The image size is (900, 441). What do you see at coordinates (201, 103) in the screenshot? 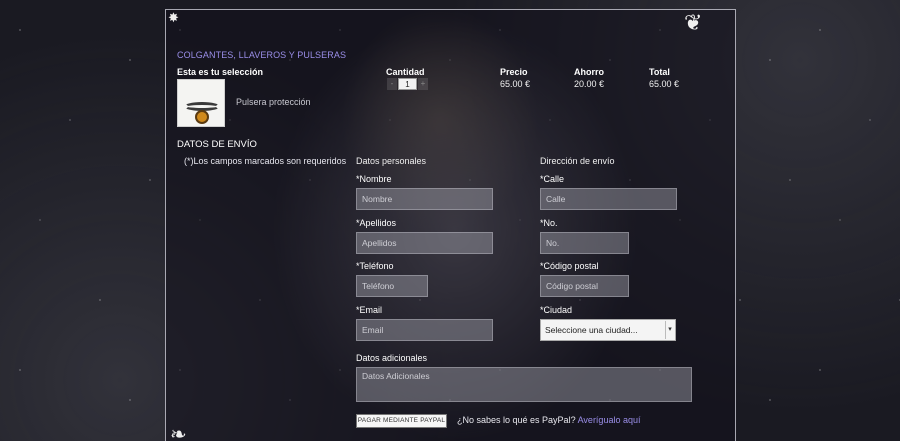
I see `product-image` at bounding box center [201, 103].